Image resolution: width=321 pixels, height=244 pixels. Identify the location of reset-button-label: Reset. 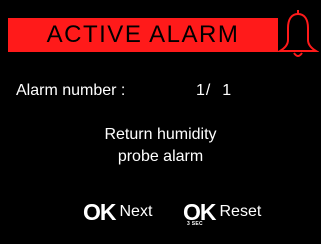
(240, 211).